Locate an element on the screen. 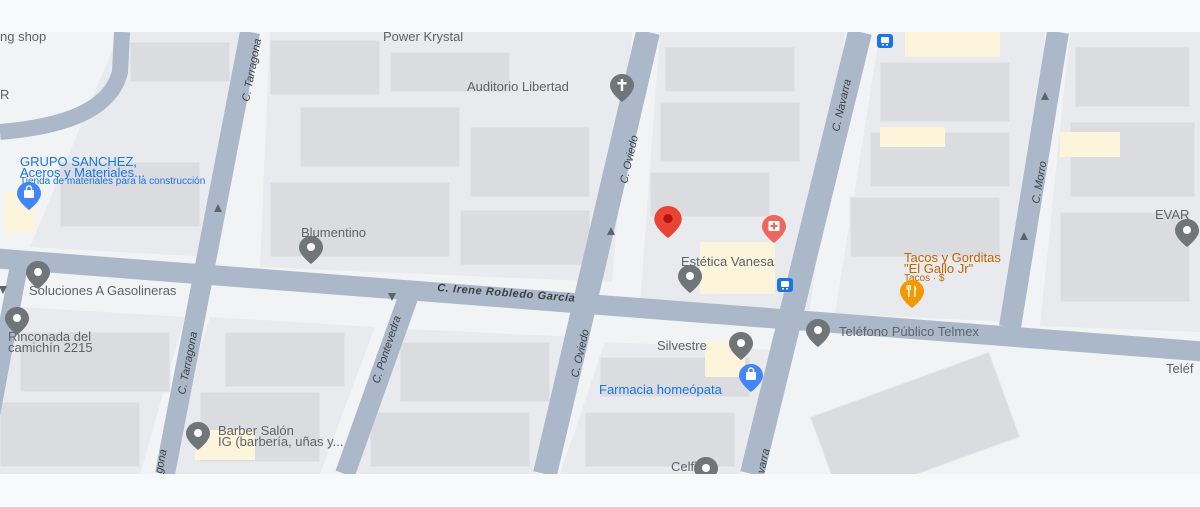 The height and width of the screenshot is (507, 1200). medical-icon is located at coordinates (774, 229).